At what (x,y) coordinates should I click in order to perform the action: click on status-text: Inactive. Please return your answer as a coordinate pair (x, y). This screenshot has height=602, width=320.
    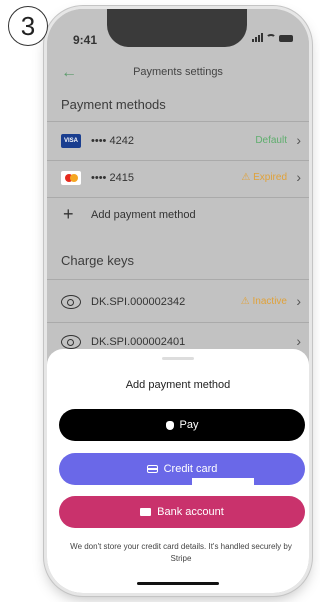
    Looking at the image, I should click on (269, 301).